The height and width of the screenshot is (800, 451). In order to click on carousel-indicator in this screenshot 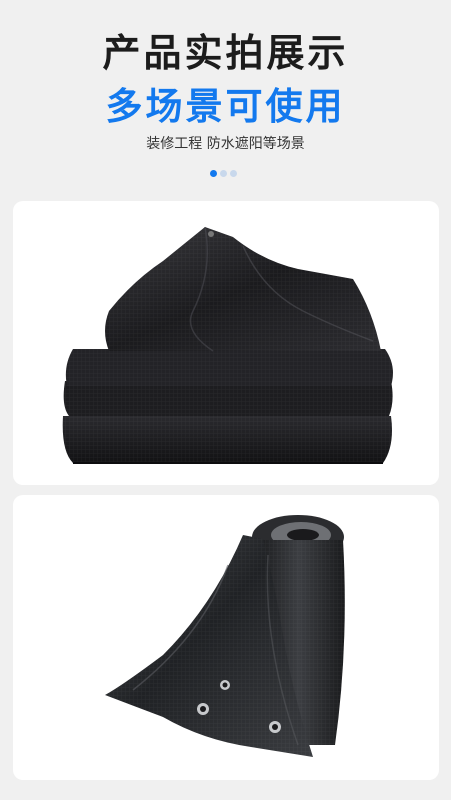, I will do `click(223, 174)`.